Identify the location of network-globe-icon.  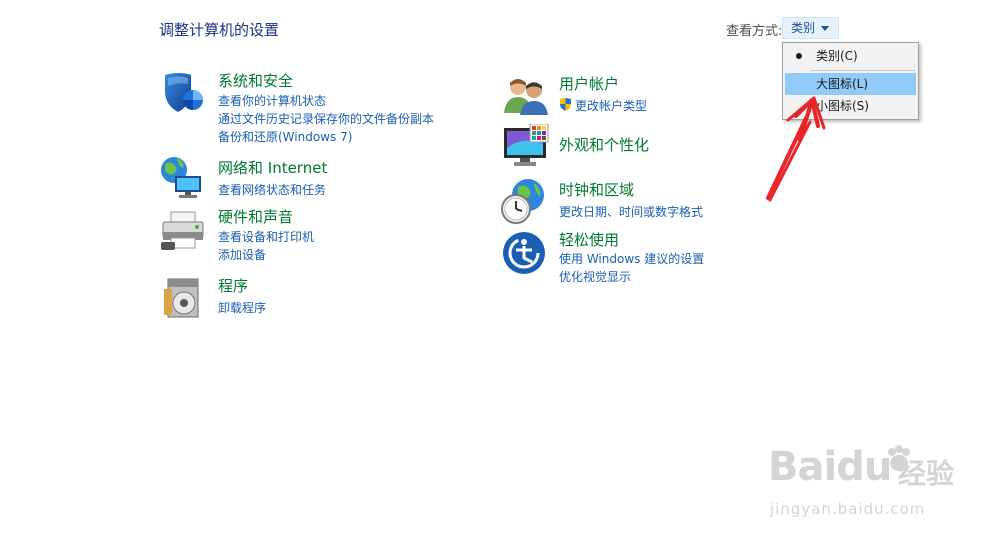
(183, 179).